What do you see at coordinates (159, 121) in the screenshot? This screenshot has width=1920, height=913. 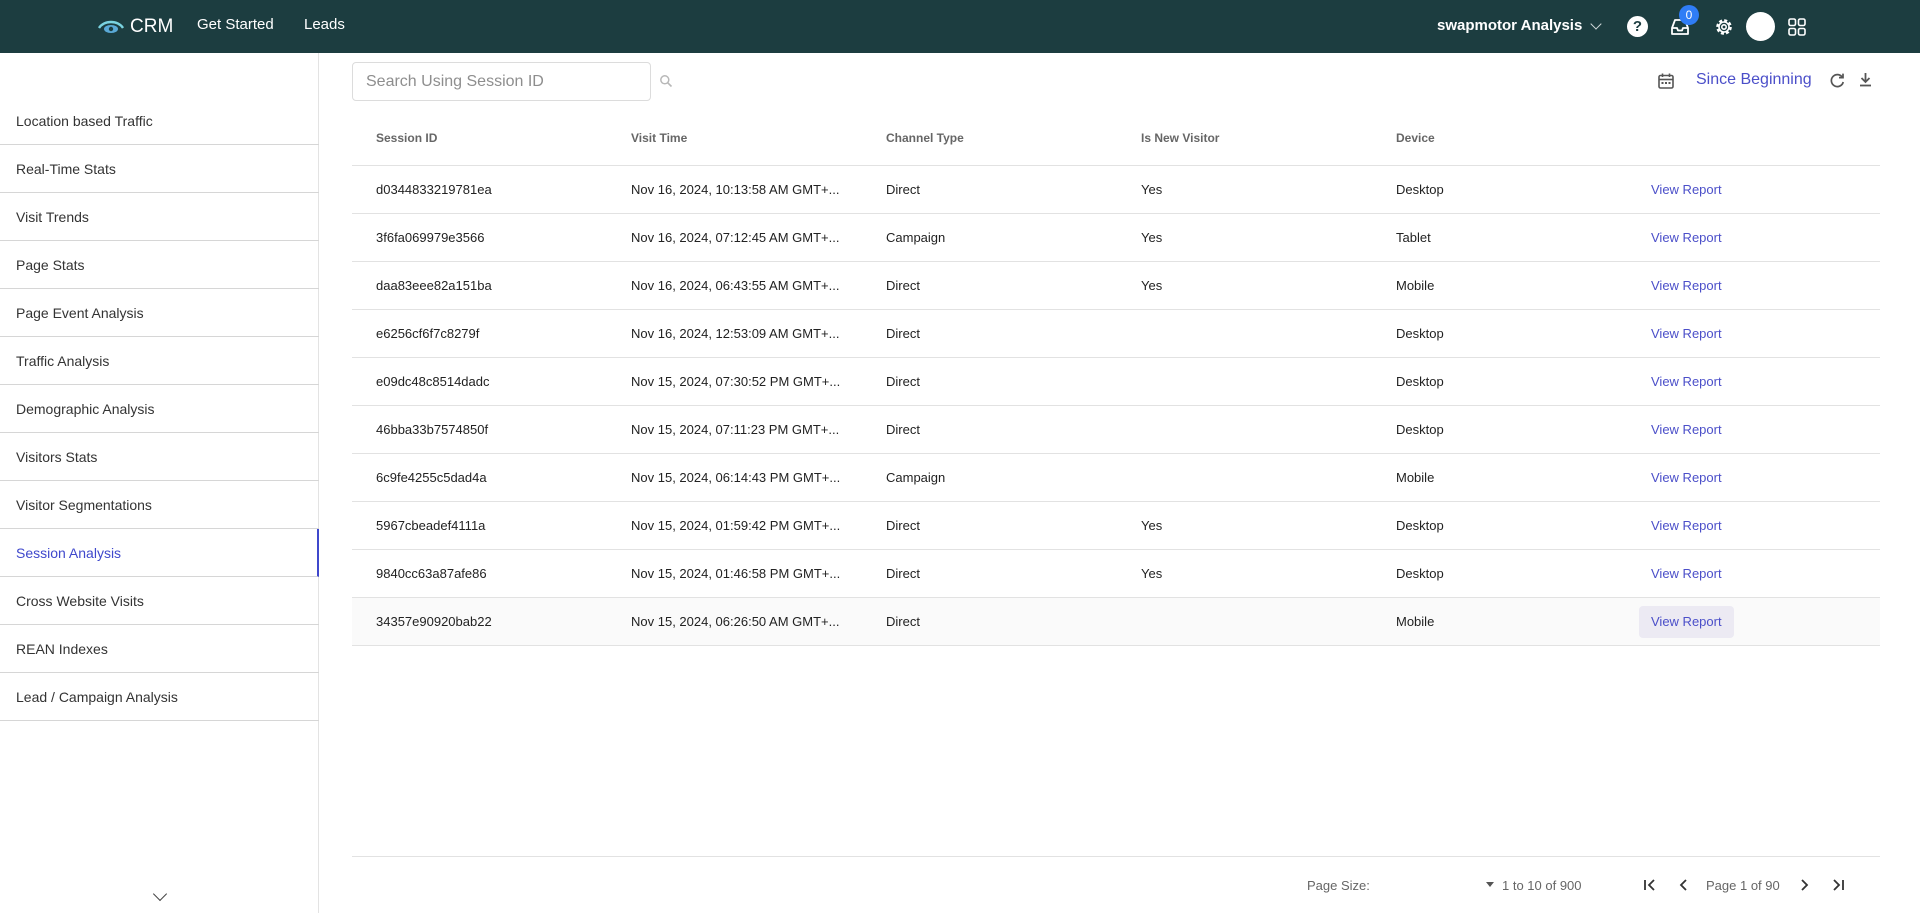 I see `sidebar-item-location-traffic: Location based Traffic` at bounding box center [159, 121].